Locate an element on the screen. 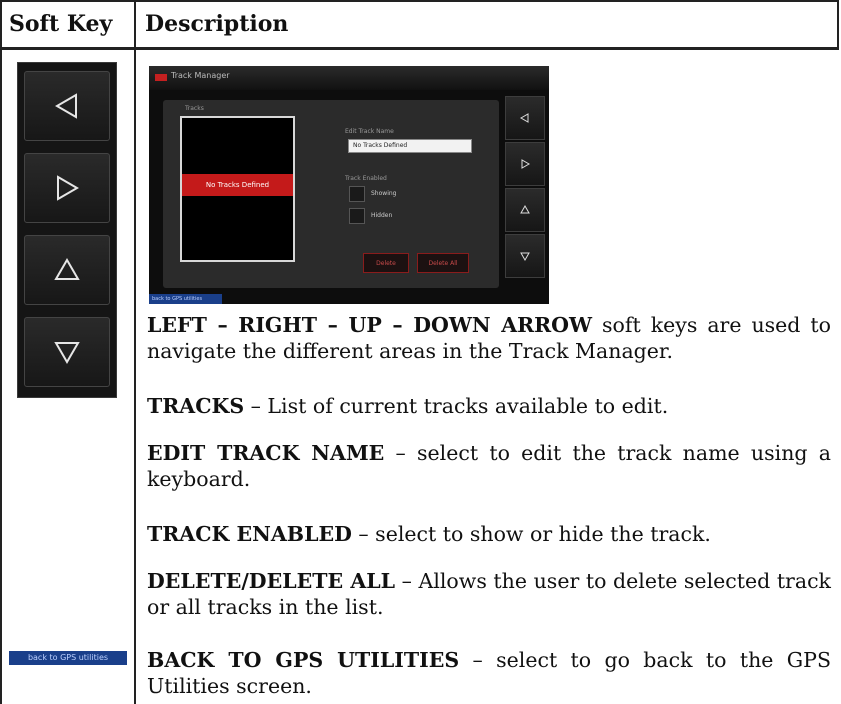  row-term: BACK TO GPS UTILITIES is located at coordinates (303, 660).